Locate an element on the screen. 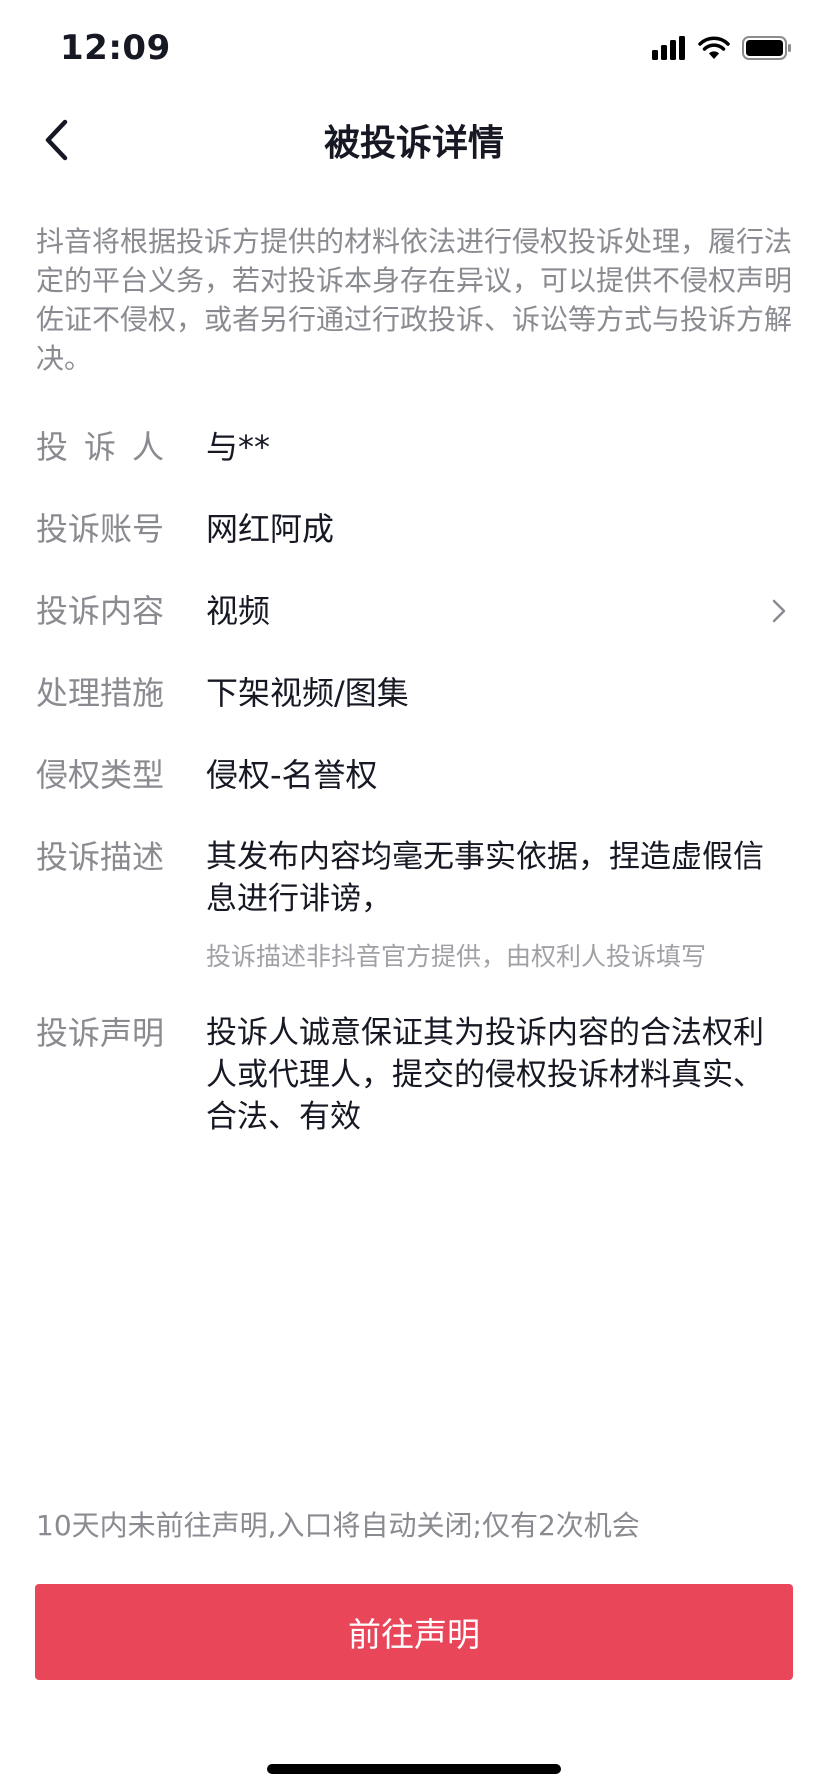 This screenshot has height=1792, width=828. wifi-icon is located at coordinates (714, 47).